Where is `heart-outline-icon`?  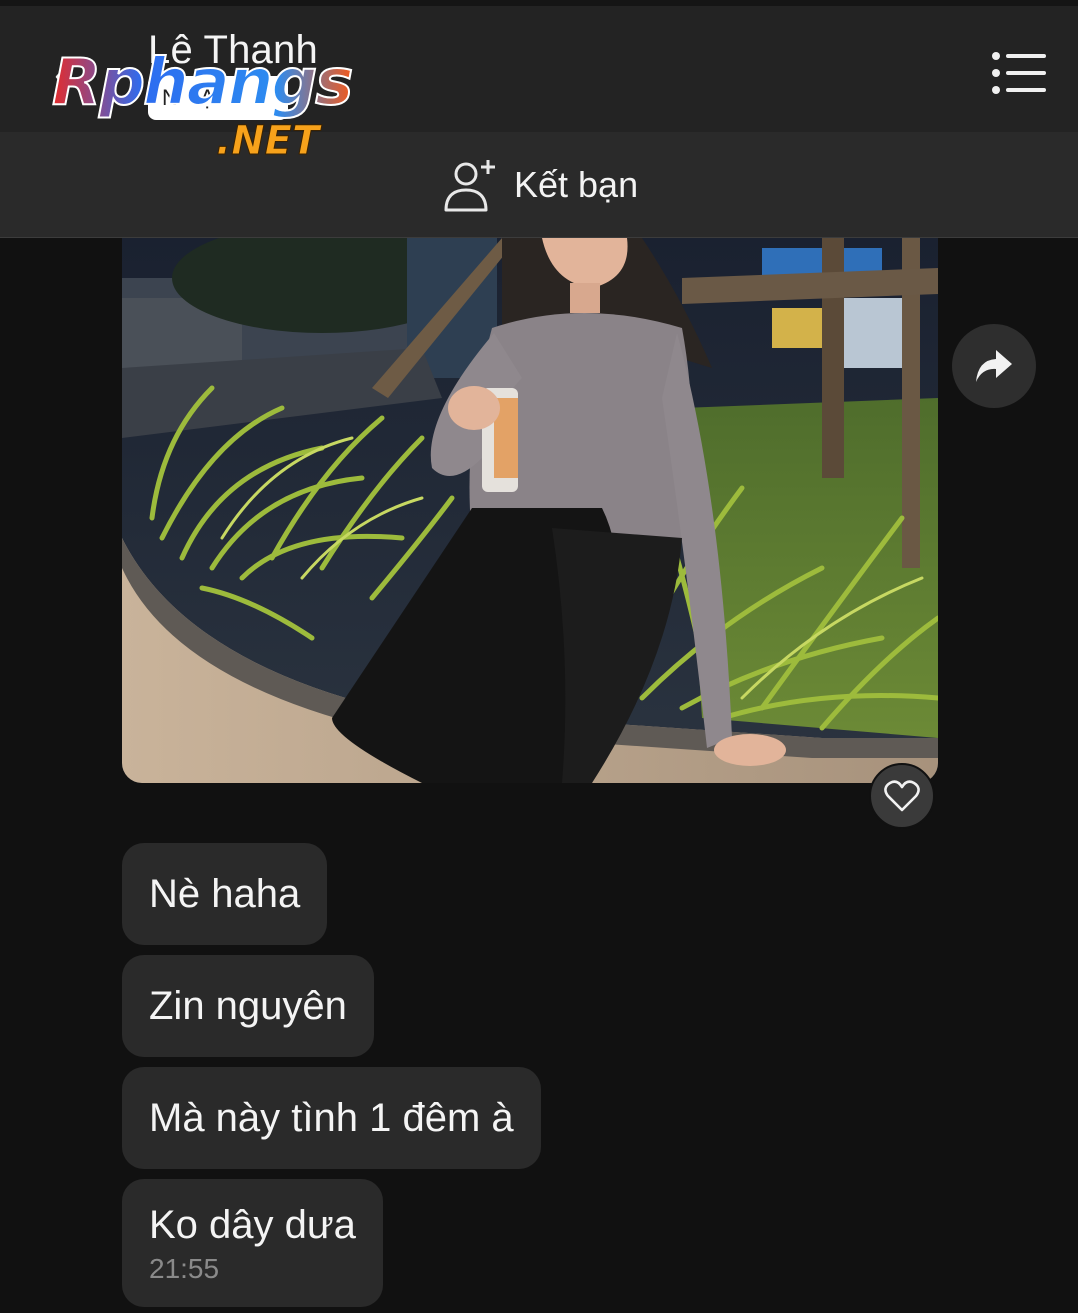 heart-outline-icon is located at coordinates (902, 796).